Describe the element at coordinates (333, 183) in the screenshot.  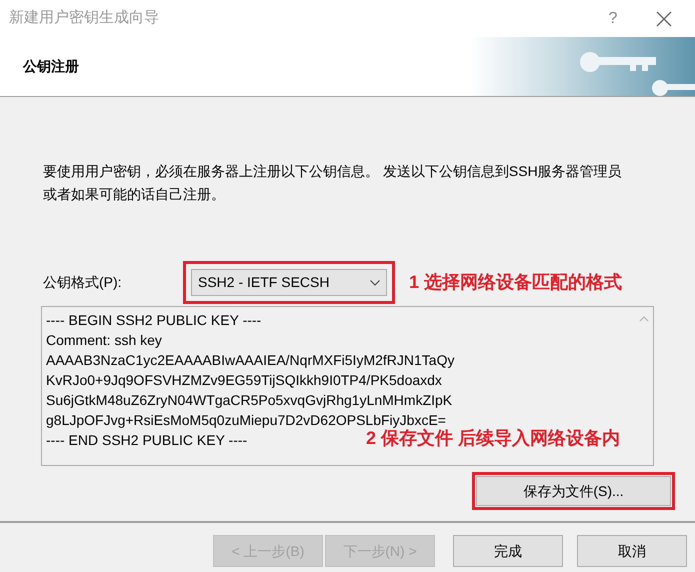
I see `description-text: 要使用用户密钥，必须在服务器上注册以下公钥信息。 发送以下公钥信息到SSH服务器管理员或者如果可能的话自己注册。` at that location.